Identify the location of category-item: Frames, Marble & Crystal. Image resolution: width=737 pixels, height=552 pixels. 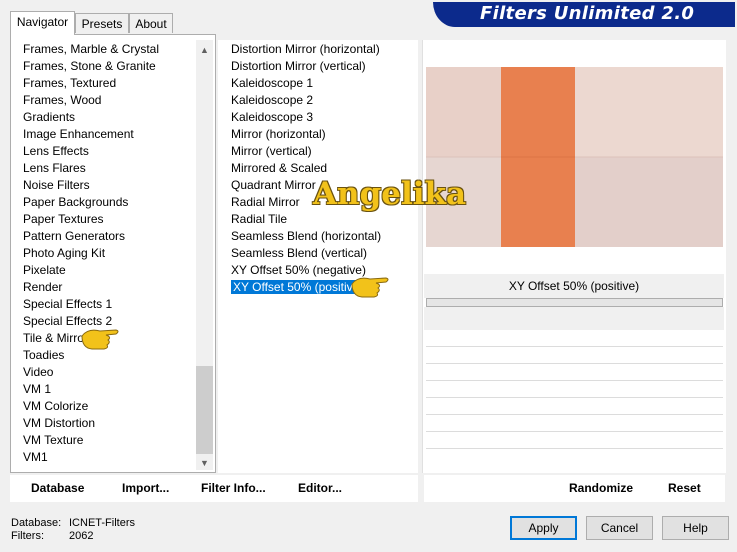
(108, 49).